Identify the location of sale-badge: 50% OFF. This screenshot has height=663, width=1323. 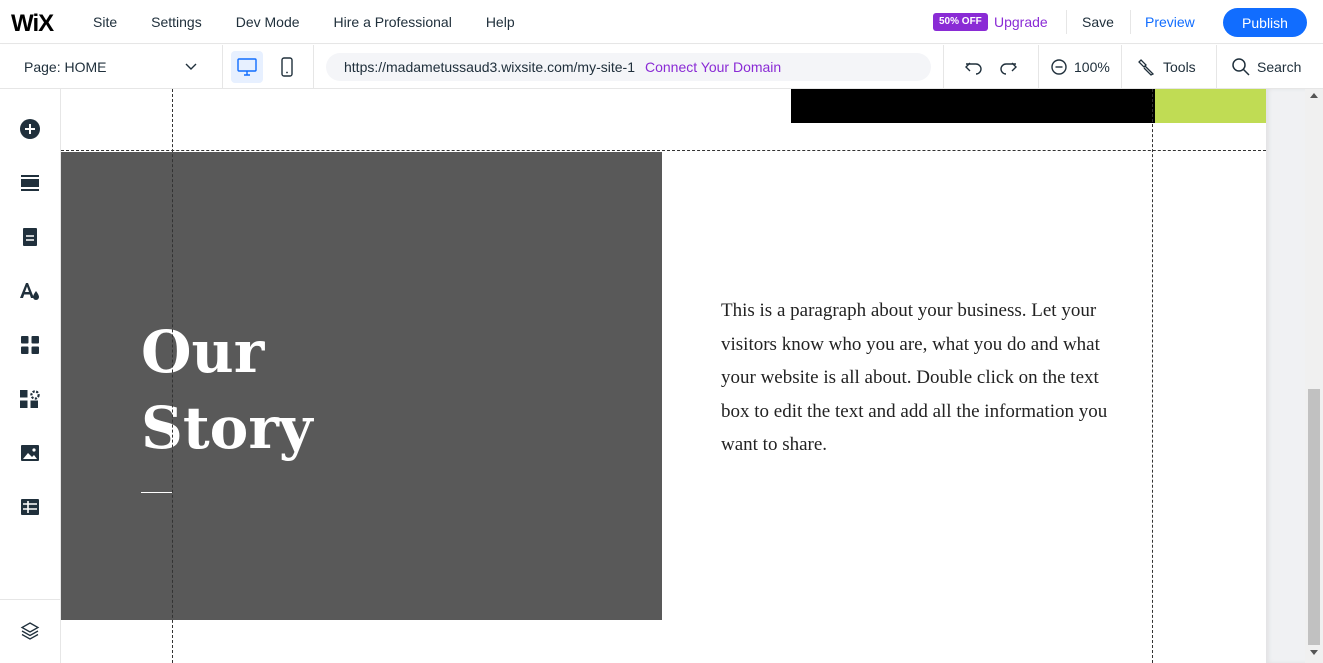
(960, 22).